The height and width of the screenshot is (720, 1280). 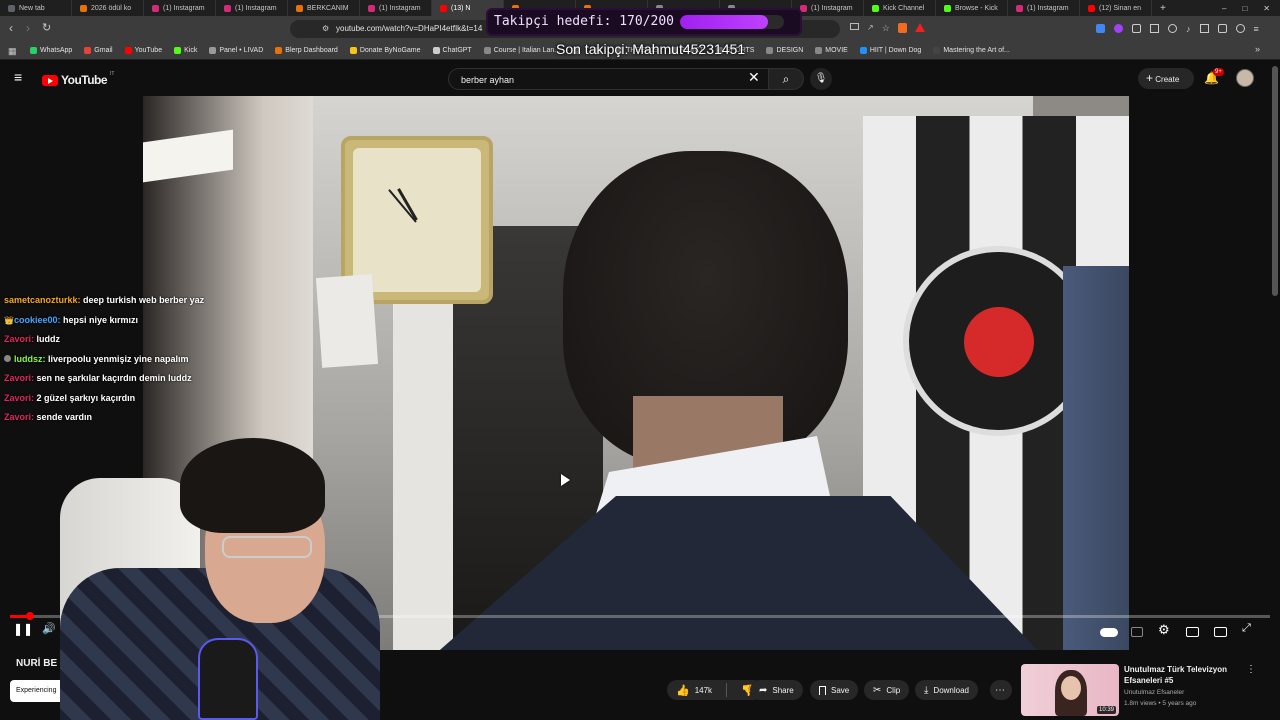 What do you see at coordinates (42, 300) in the screenshot?
I see `chat-username: sametcanozturkk:` at bounding box center [42, 300].